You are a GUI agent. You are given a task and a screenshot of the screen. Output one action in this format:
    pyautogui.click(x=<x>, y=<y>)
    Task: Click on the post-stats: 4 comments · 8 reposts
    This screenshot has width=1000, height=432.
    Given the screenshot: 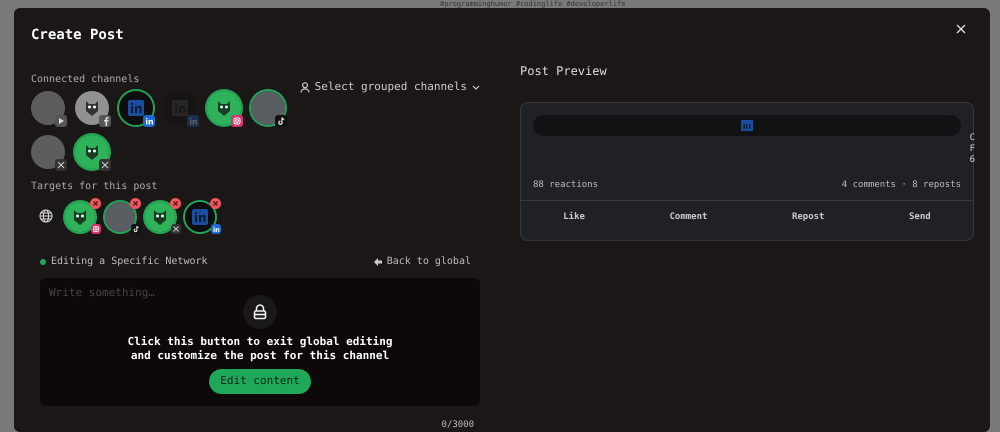 What is the action you would take?
    pyautogui.click(x=901, y=185)
    